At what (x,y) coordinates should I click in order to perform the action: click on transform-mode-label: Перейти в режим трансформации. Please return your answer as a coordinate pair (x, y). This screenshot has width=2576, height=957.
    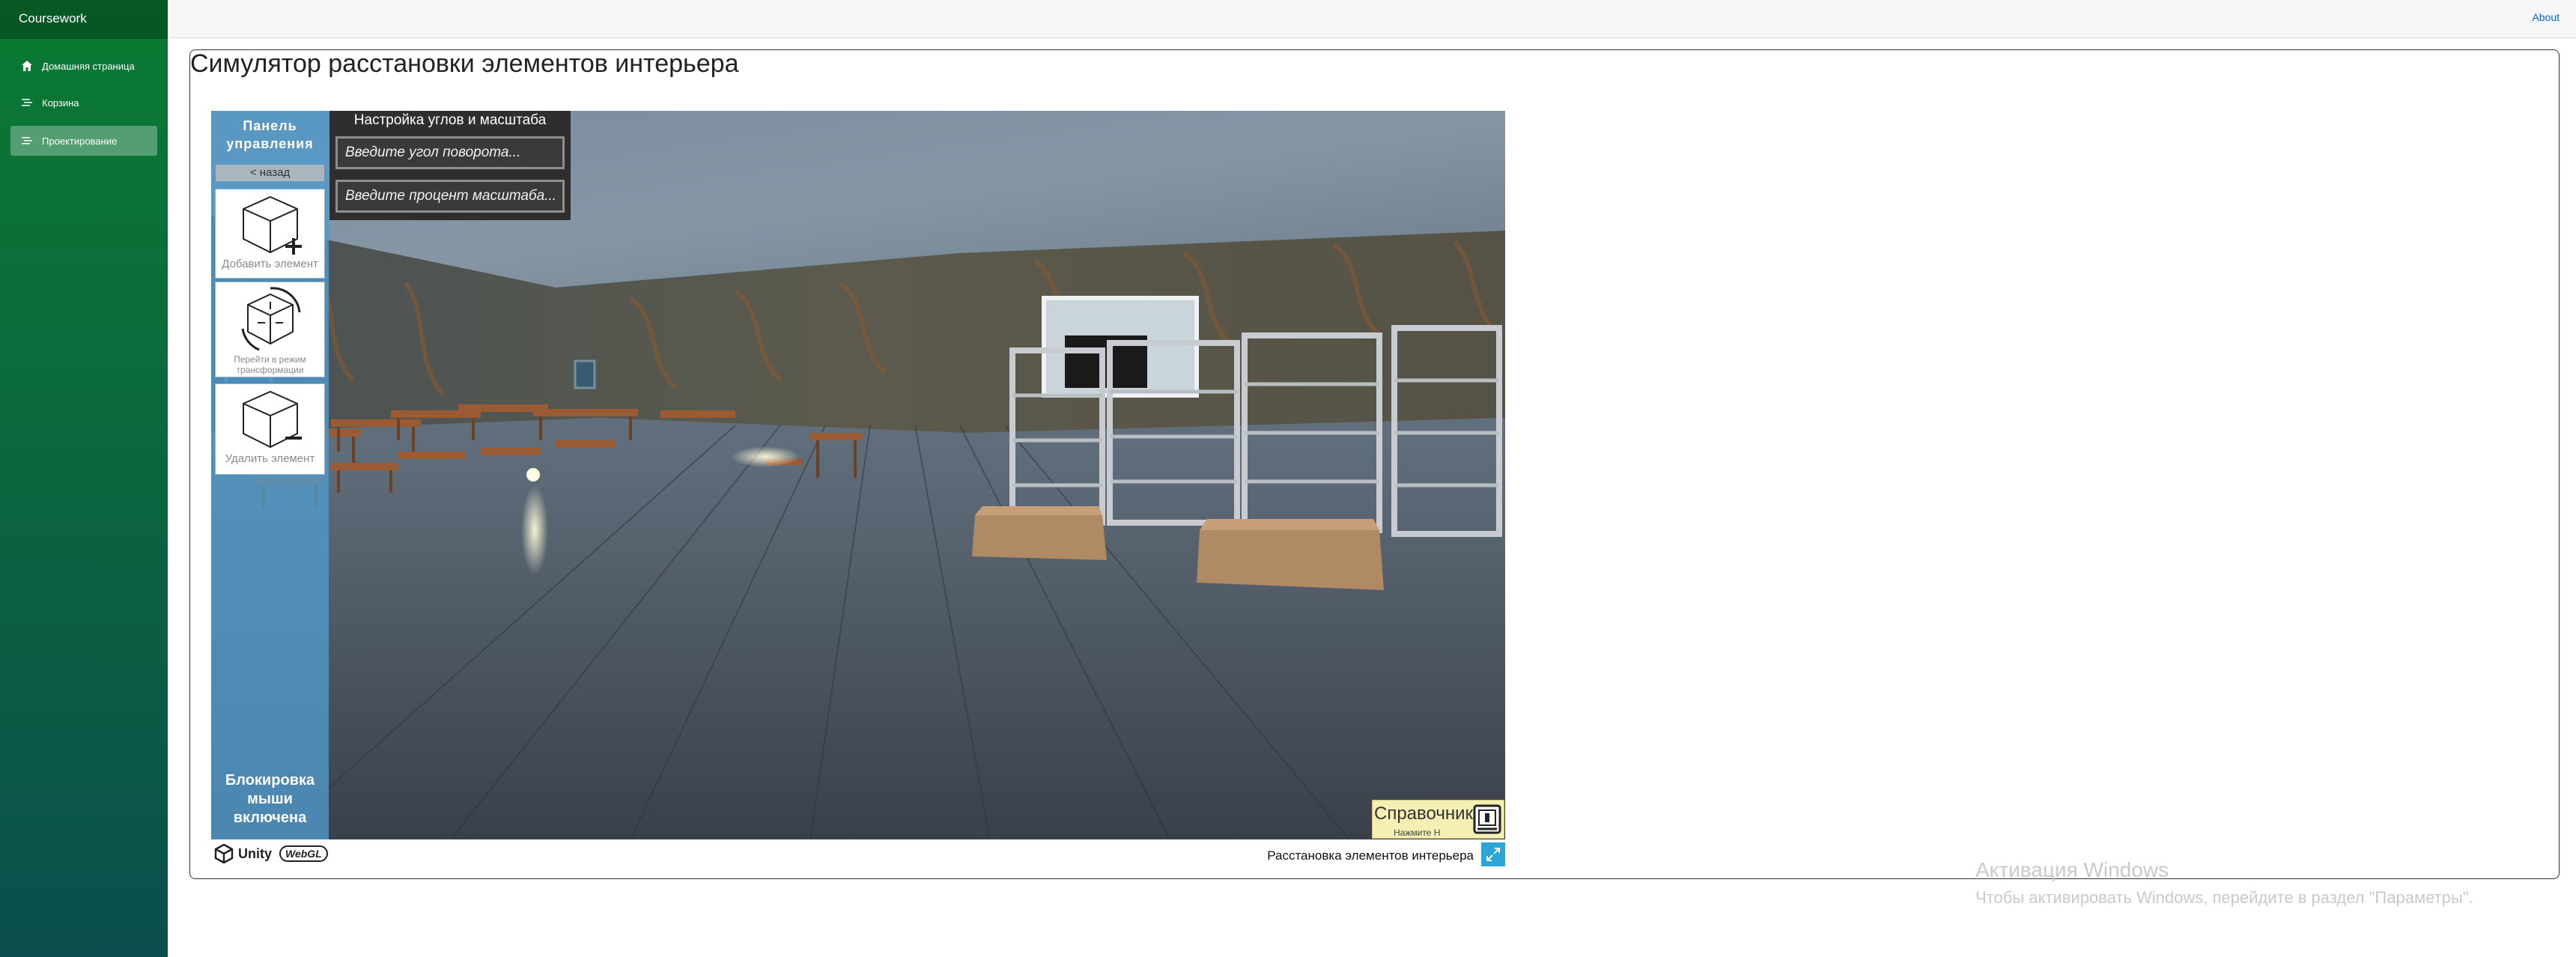
    Looking at the image, I should click on (270, 365).